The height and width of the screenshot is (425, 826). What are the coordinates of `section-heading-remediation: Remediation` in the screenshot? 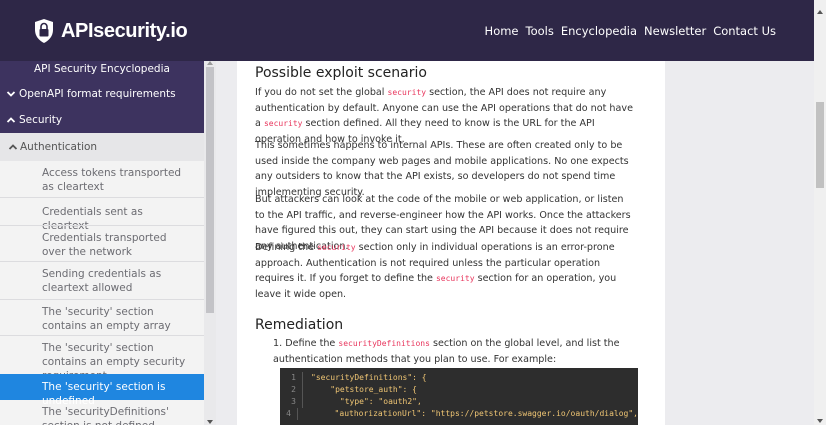 It's located at (299, 325).